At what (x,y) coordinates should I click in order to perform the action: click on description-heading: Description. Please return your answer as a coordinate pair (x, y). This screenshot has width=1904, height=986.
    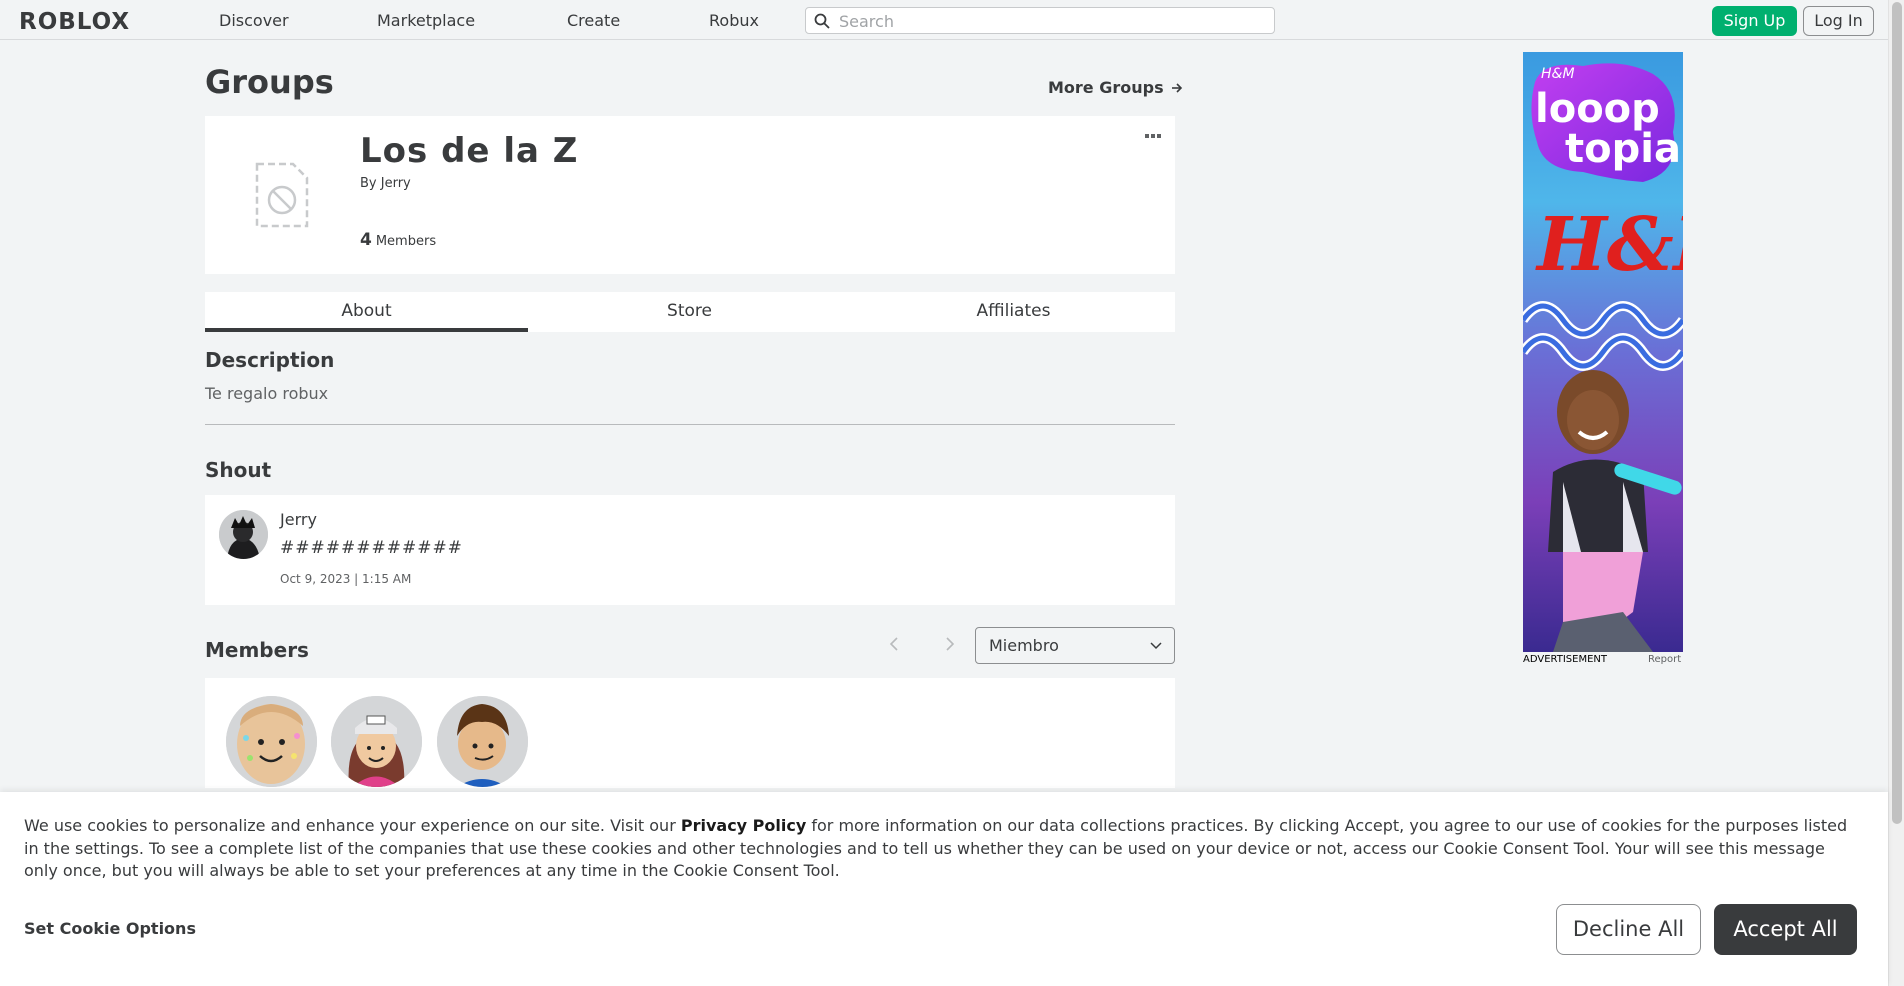
    Looking at the image, I should click on (270, 360).